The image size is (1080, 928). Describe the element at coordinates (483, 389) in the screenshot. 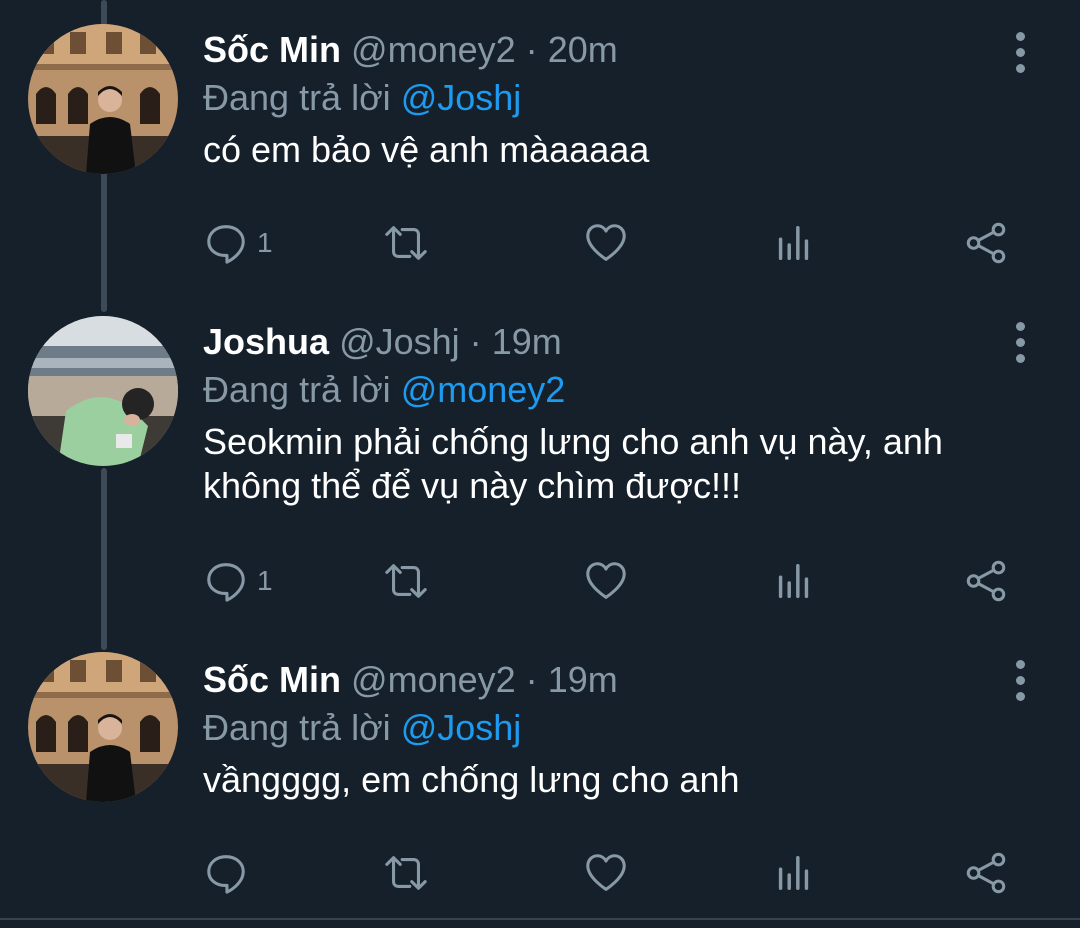

I see `mention-link: @money2` at that location.